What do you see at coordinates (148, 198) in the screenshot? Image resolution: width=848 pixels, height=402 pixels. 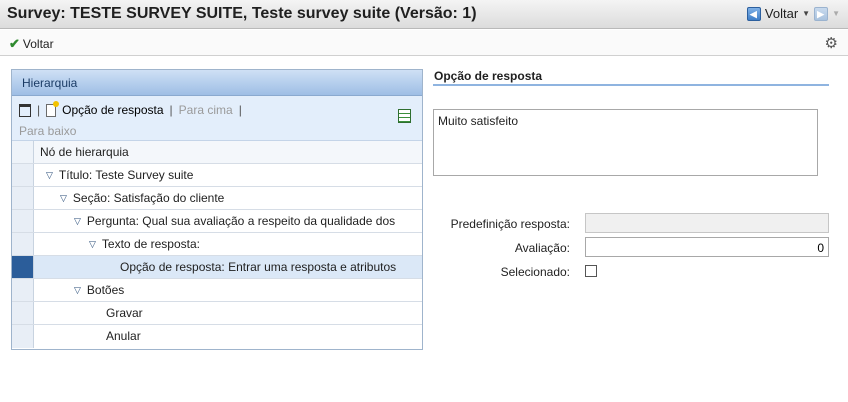 I see `tree-node-label: Seção: Satisfação do cliente` at bounding box center [148, 198].